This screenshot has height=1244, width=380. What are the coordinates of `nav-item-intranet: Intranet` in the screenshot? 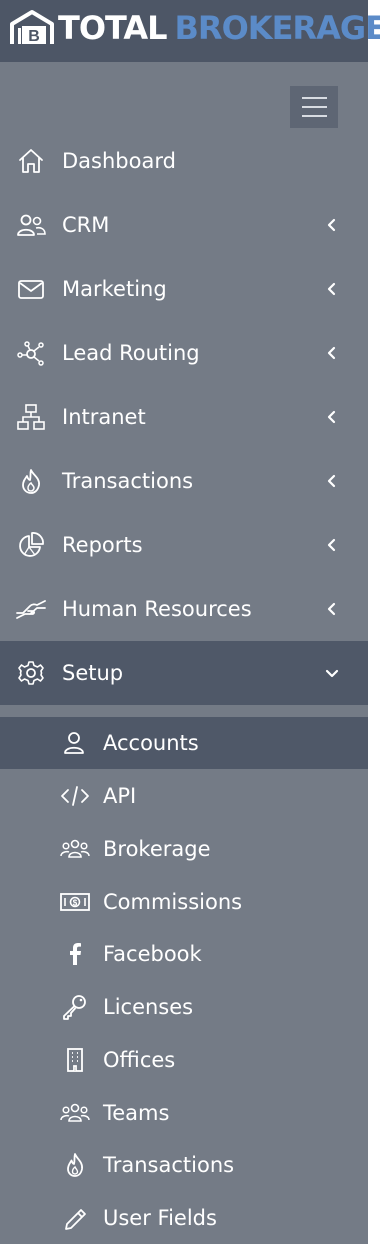 It's located at (184, 417).